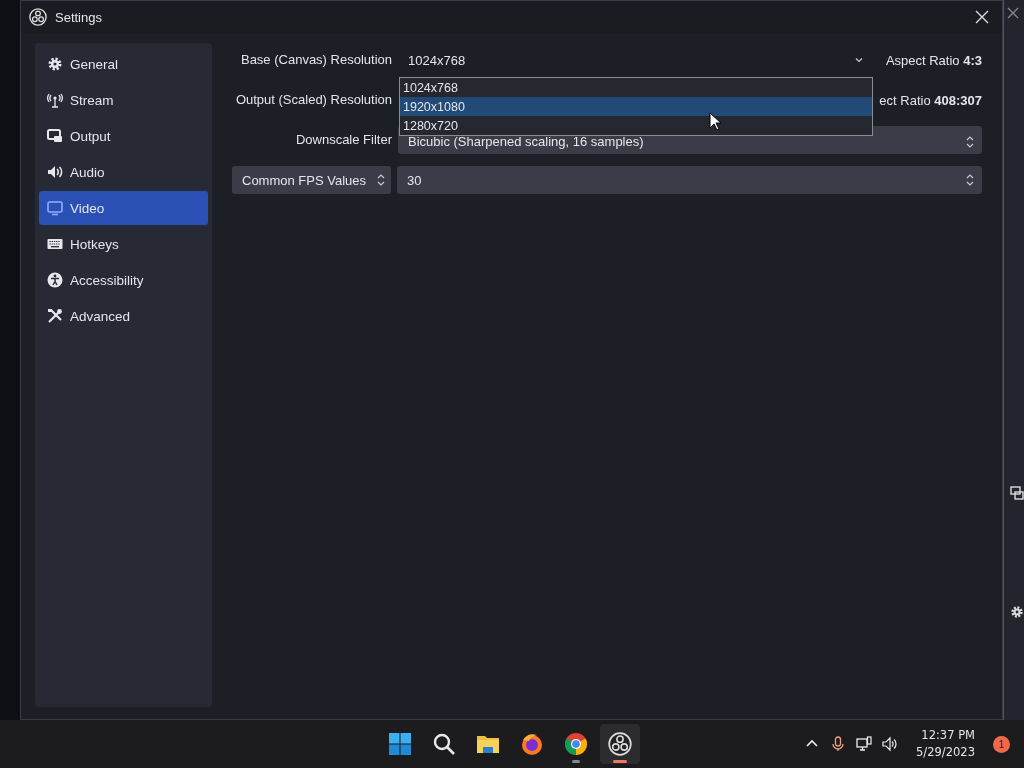  I want to click on browser-icon, so click(532, 744).